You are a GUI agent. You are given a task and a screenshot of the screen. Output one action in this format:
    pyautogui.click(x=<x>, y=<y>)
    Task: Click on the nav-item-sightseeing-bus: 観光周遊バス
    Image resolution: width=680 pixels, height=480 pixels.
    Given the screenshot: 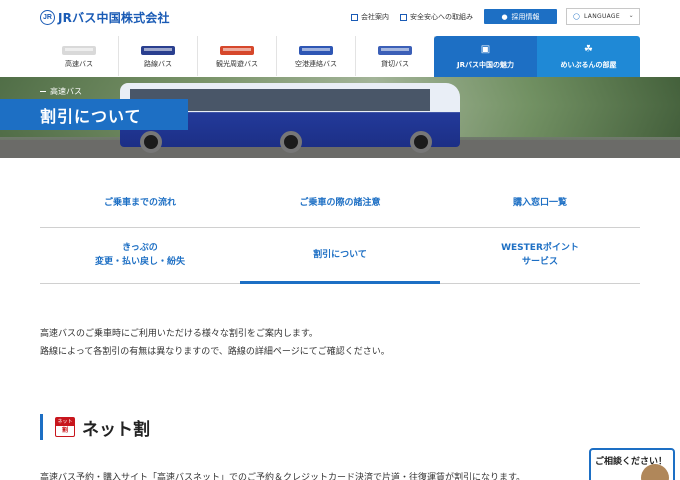 What is the action you would take?
    pyautogui.click(x=237, y=56)
    